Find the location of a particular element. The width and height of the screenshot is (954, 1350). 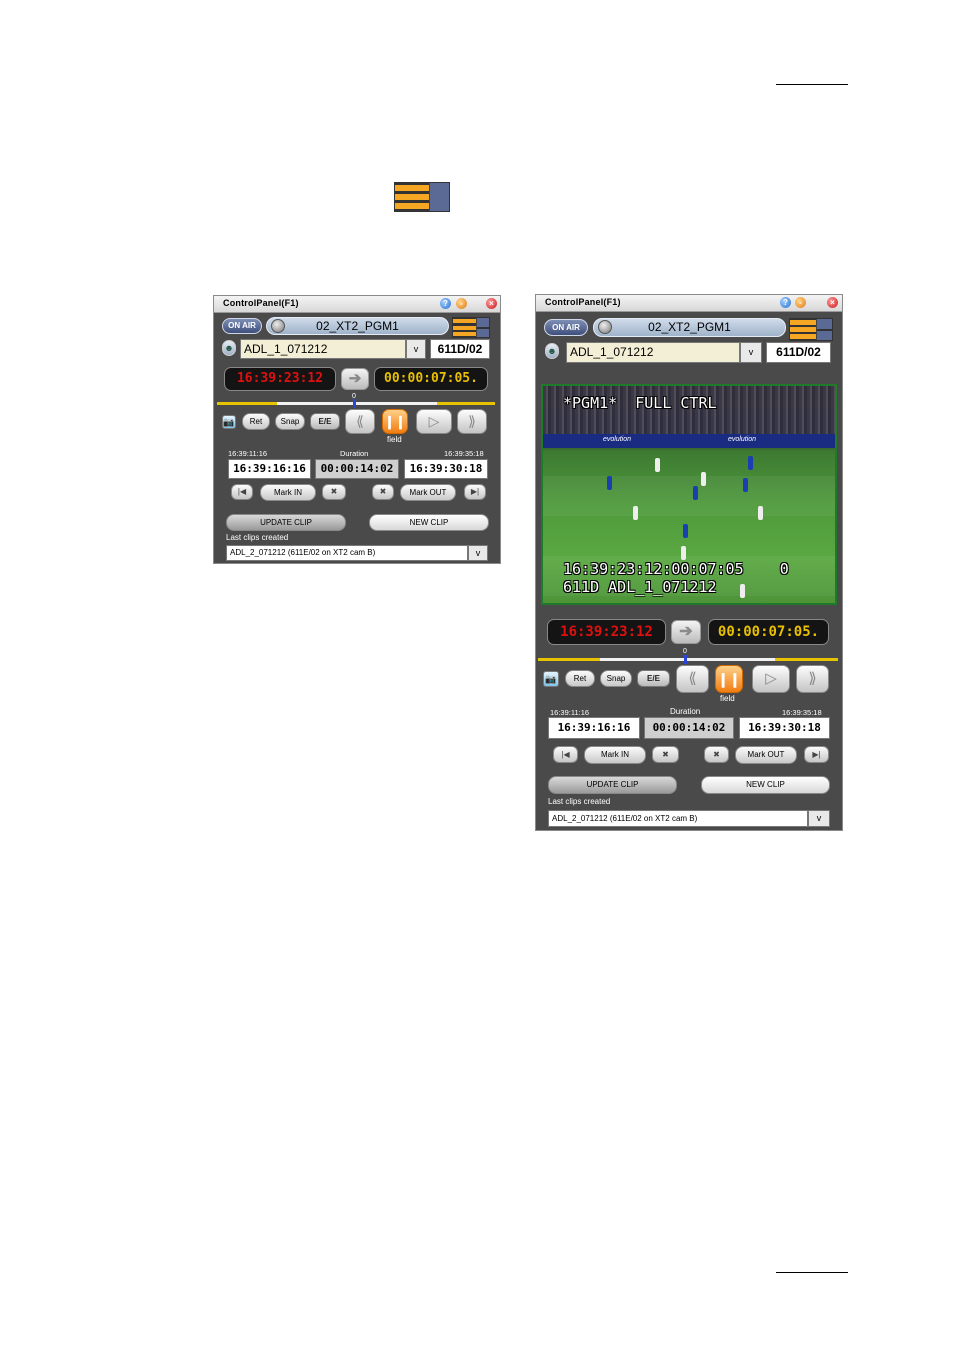

pause-icon: ❙❙ is located at coordinates (395, 421).